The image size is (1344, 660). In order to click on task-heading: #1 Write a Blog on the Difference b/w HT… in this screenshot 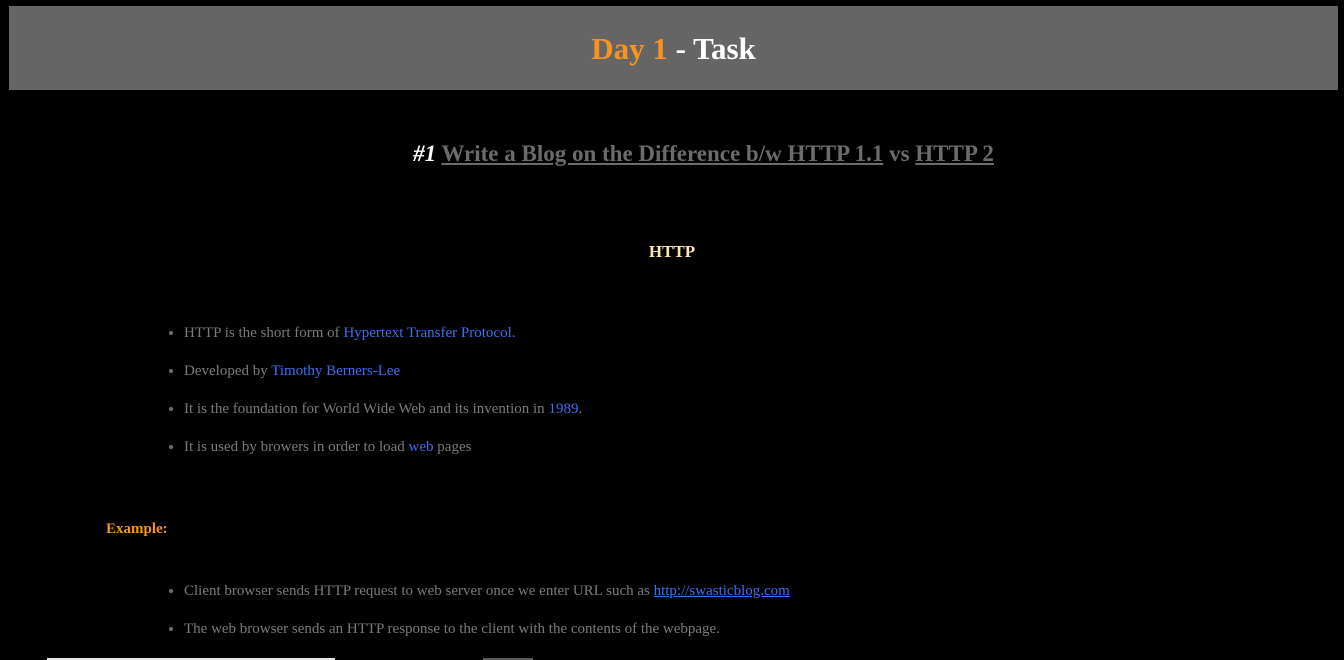, I will do `click(672, 154)`.